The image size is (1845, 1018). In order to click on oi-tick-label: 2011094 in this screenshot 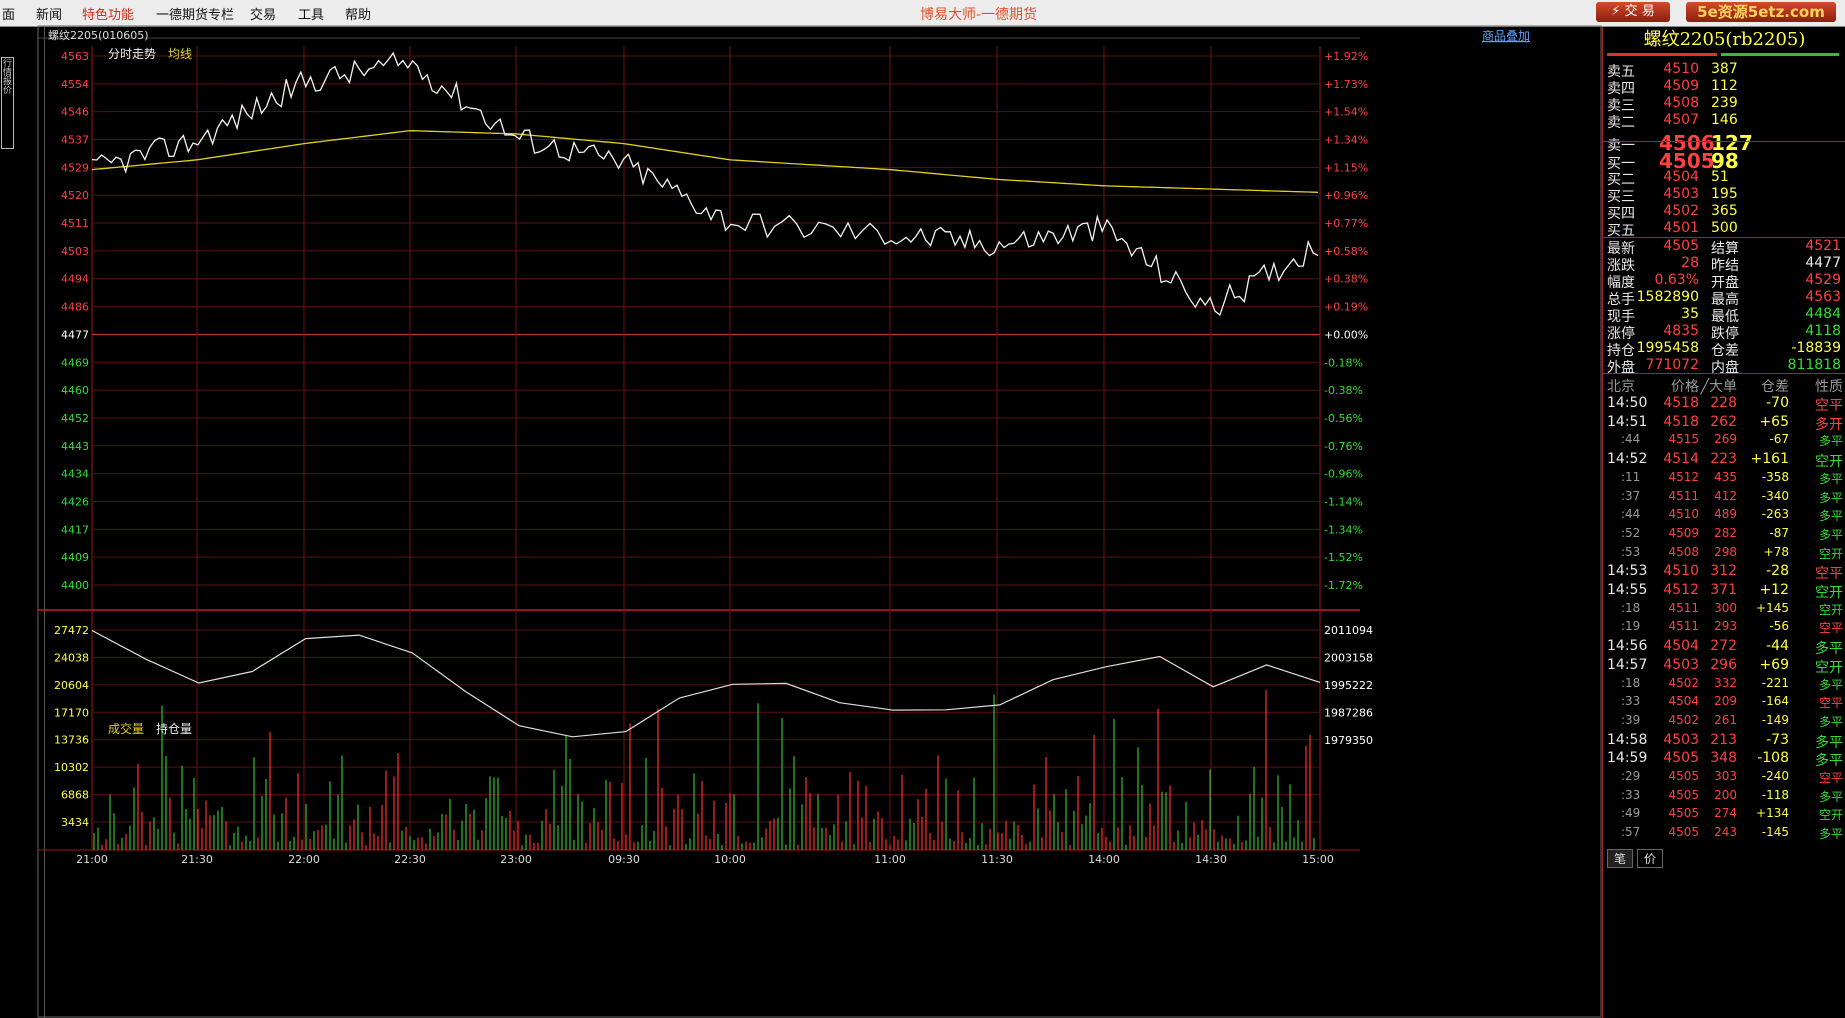, I will do `click(1348, 630)`.